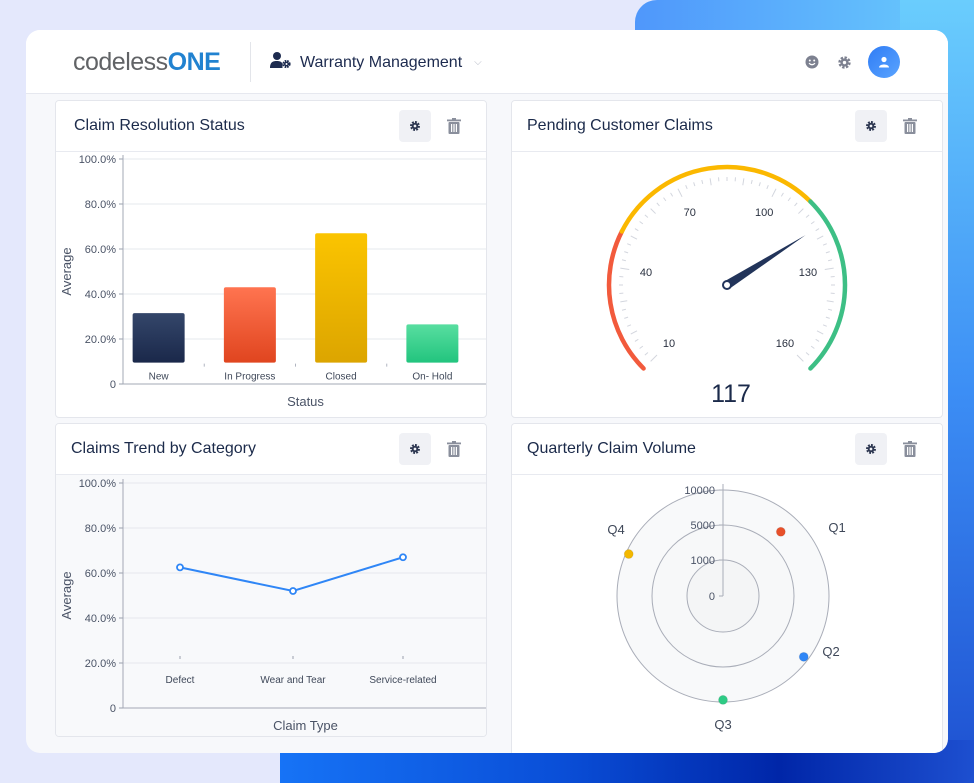 The height and width of the screenshot is (783, 974). Describe the element at coordinates (120, 62) in the screenshot. I see `logo-text: codeless` at that location.